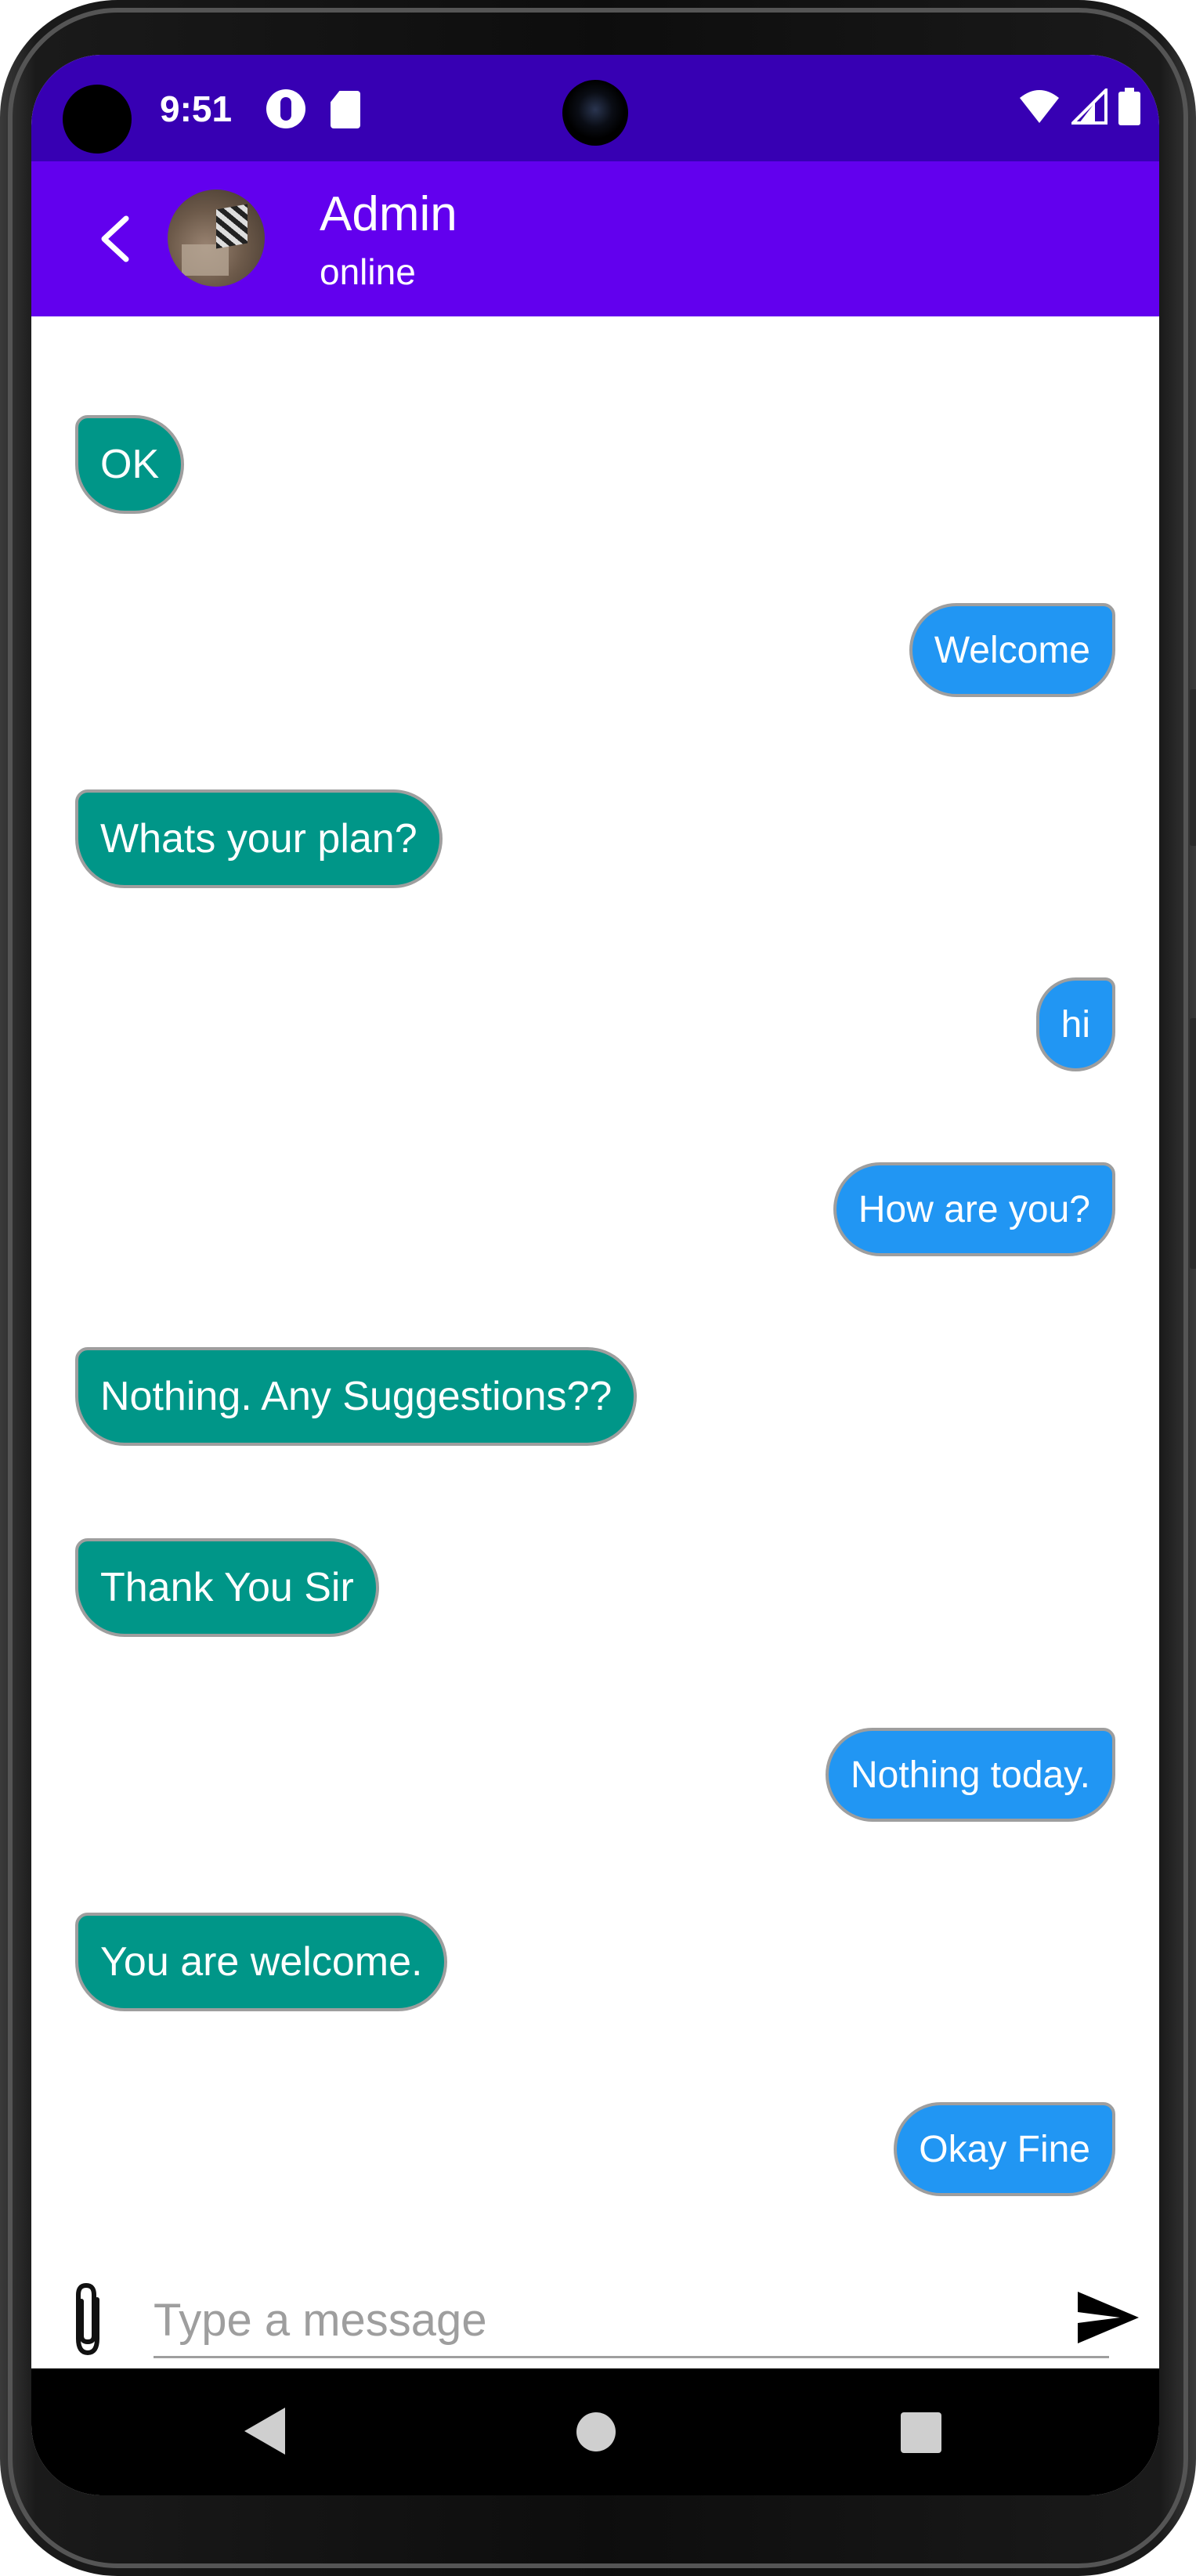 This screenshot has height=2576, width=1196. I want to click on status-right-icons, so click(1079, 106).